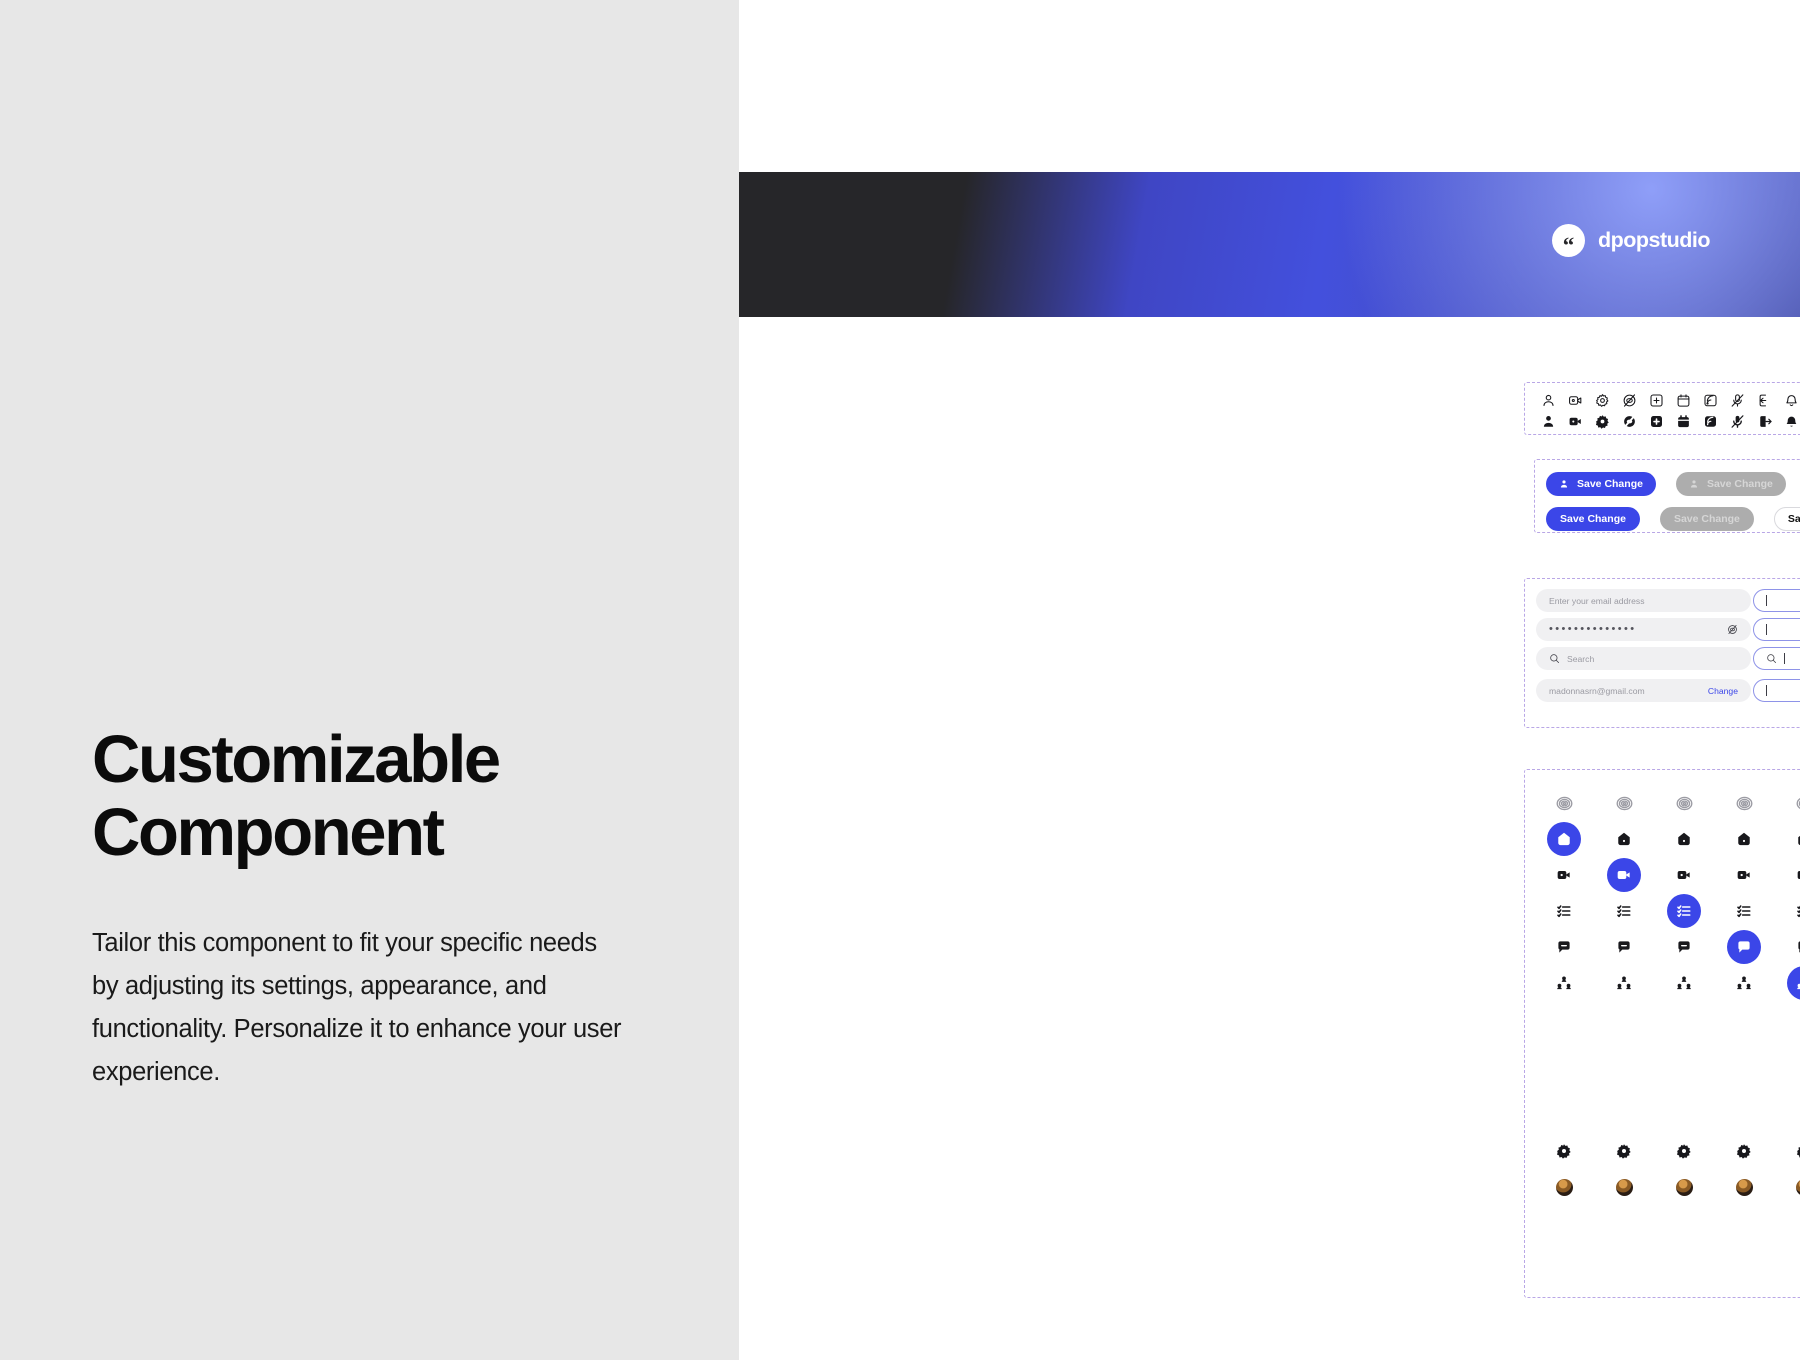  I want to click on quote-mark-icon: “, so click(1568, 240).